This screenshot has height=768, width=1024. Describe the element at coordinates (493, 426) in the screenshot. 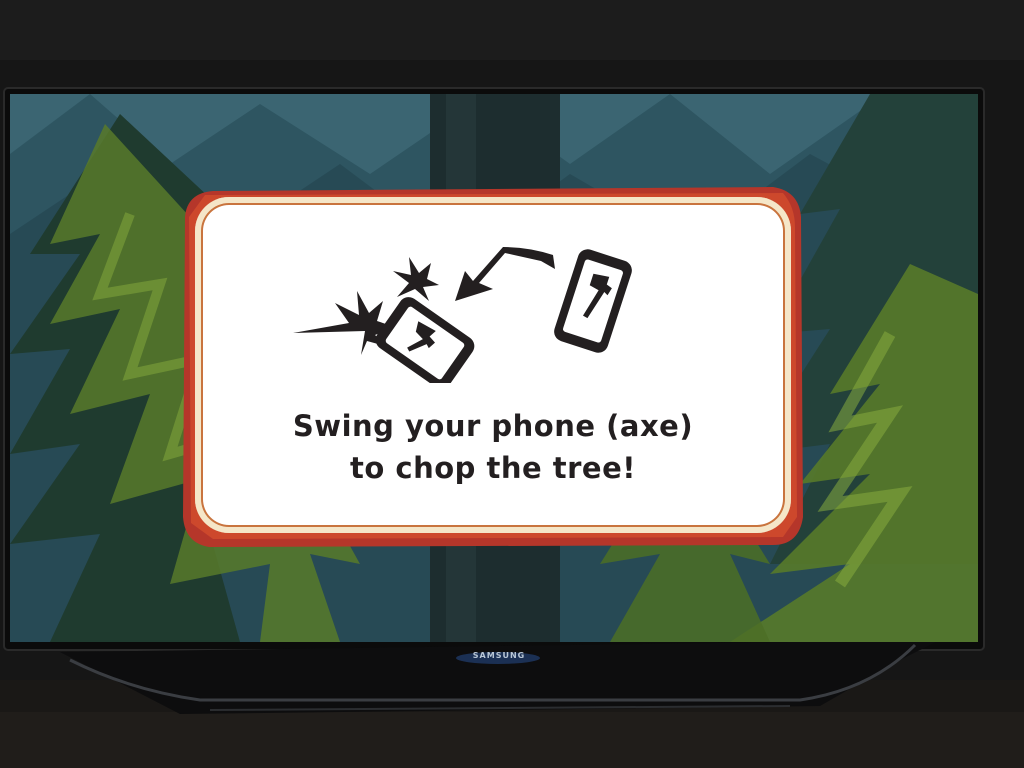

I see `instruction-line-1: Swing your phone (axe)` at that location.